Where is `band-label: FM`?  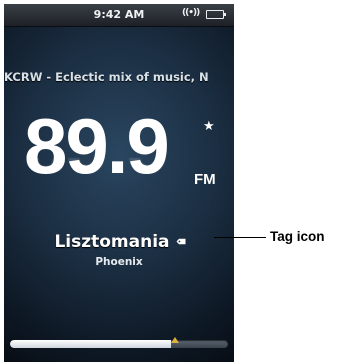
band-label: FM is located at coordinates (205, 179).